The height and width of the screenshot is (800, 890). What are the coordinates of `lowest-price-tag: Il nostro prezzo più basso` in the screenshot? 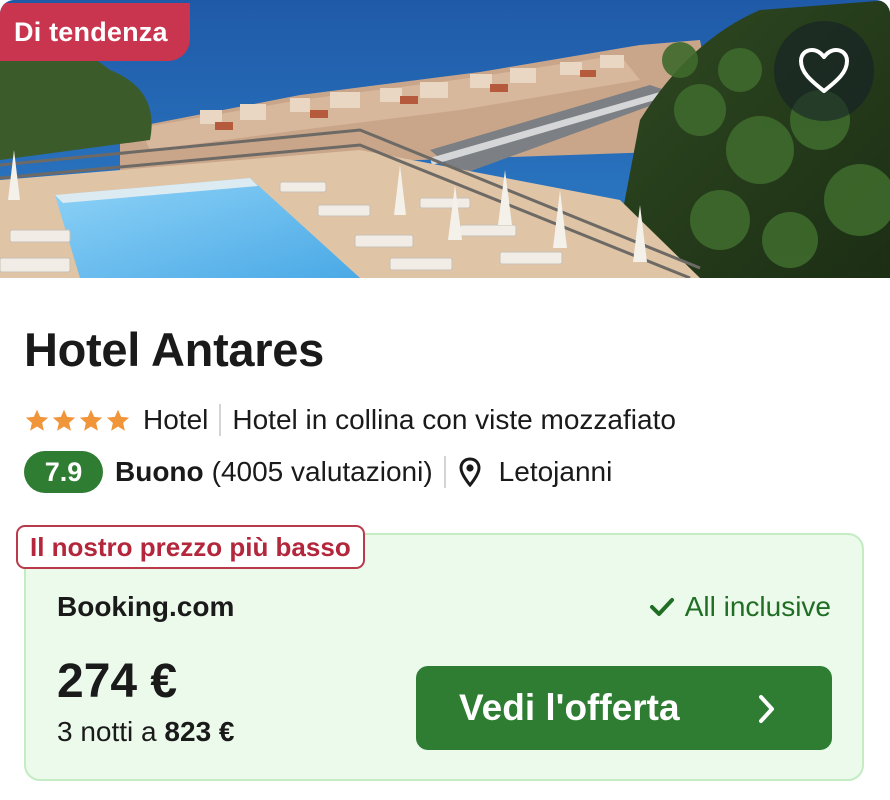 It's located at (190, 547).